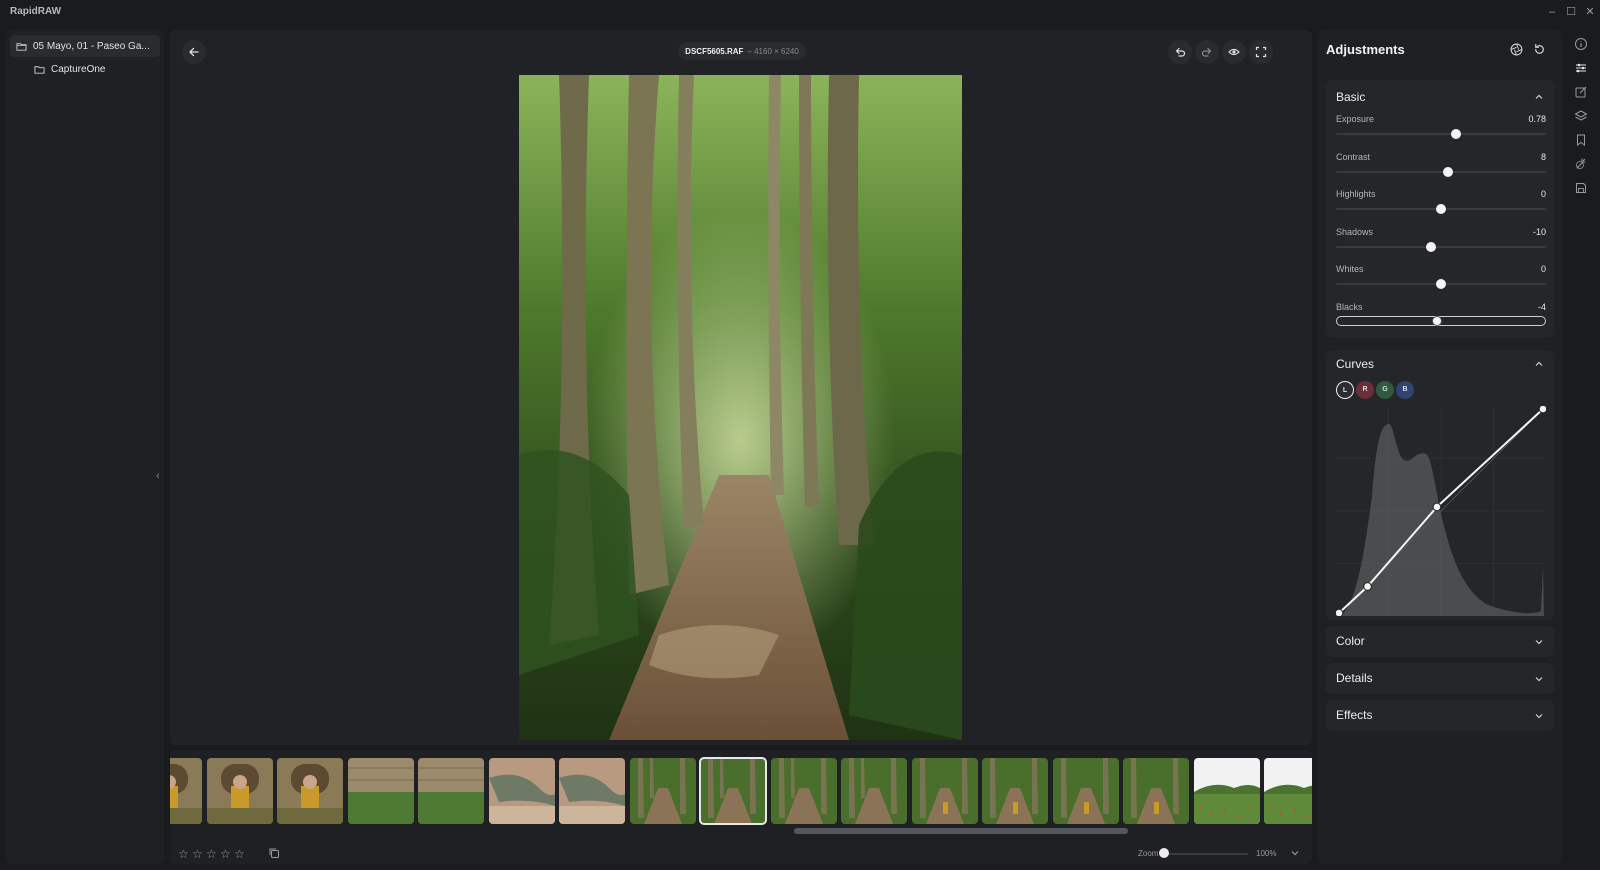 The image size is (1600, 870). I want to click on slider-label: Contrast, so click(1353, 156).